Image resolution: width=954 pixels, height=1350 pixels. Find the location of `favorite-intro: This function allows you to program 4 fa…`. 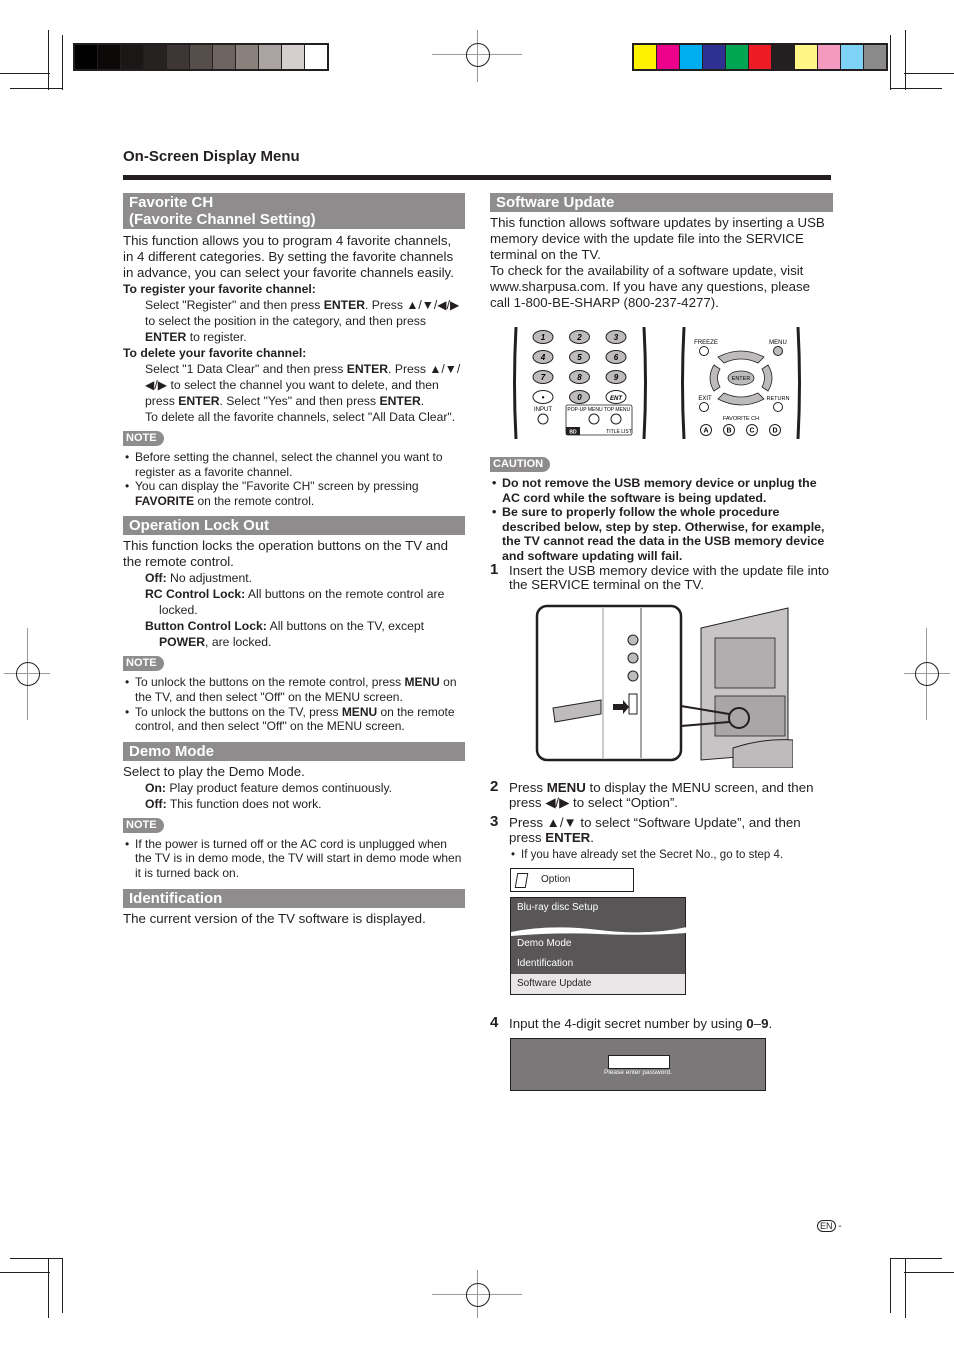

favorite-intro: This function allows you to program 4 fa… is located at coordinates (288, 256).